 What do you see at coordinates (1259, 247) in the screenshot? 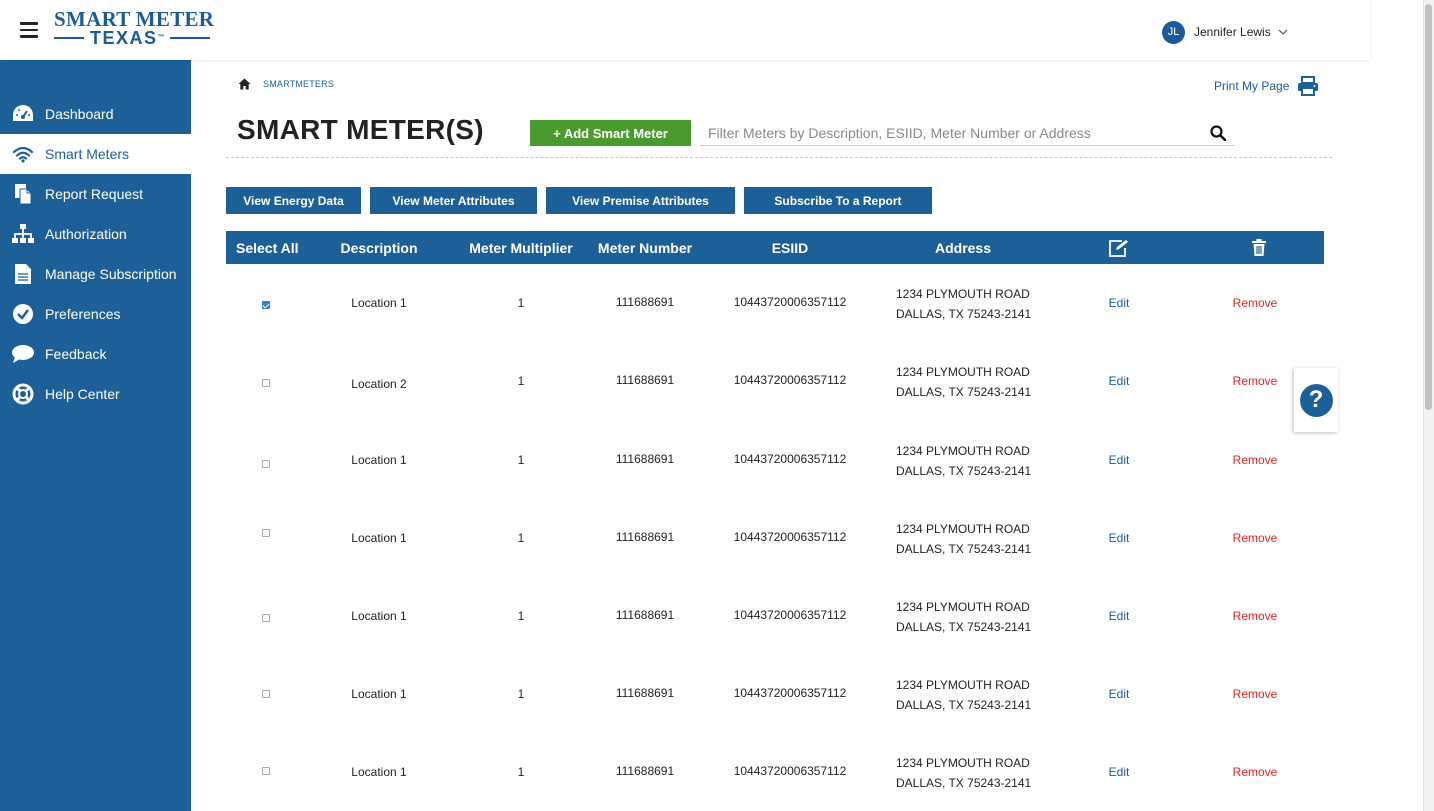
I see `trash-icon` at bounding box center [1259, 247].